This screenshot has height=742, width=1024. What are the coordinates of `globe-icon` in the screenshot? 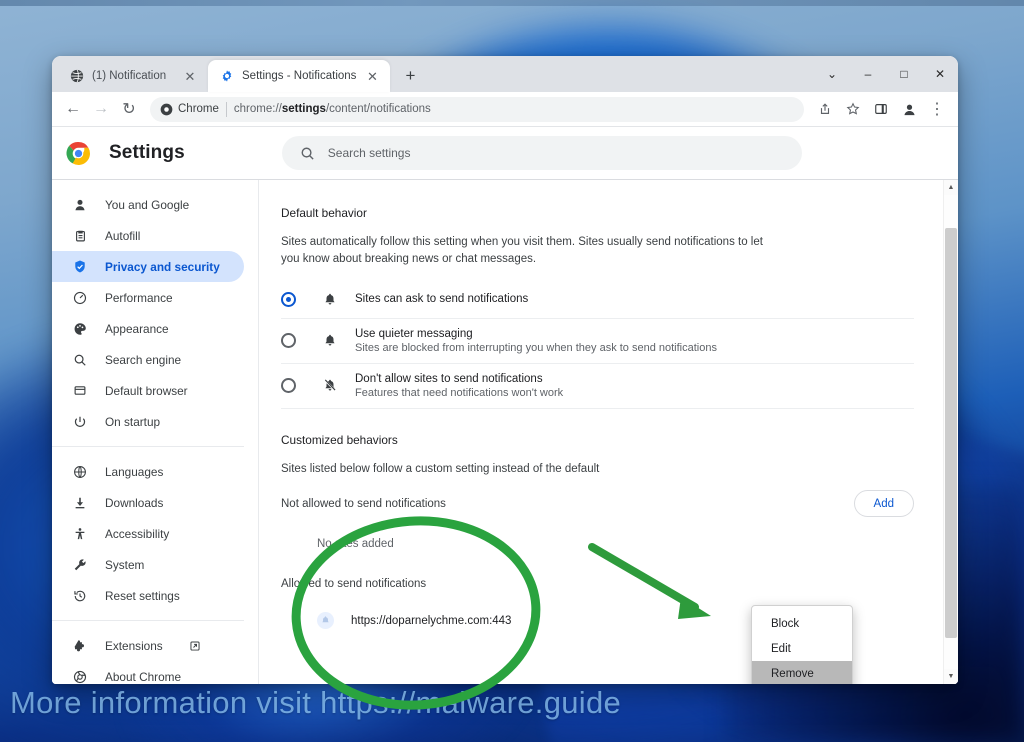 It's located at (80, 472).